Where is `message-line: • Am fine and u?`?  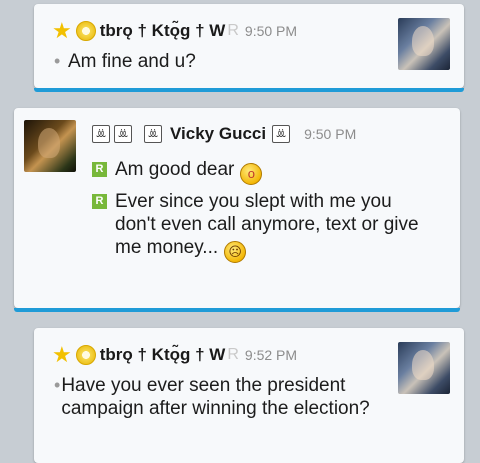 message-line: • Am fine and u? is located at coordinates (125, 61).